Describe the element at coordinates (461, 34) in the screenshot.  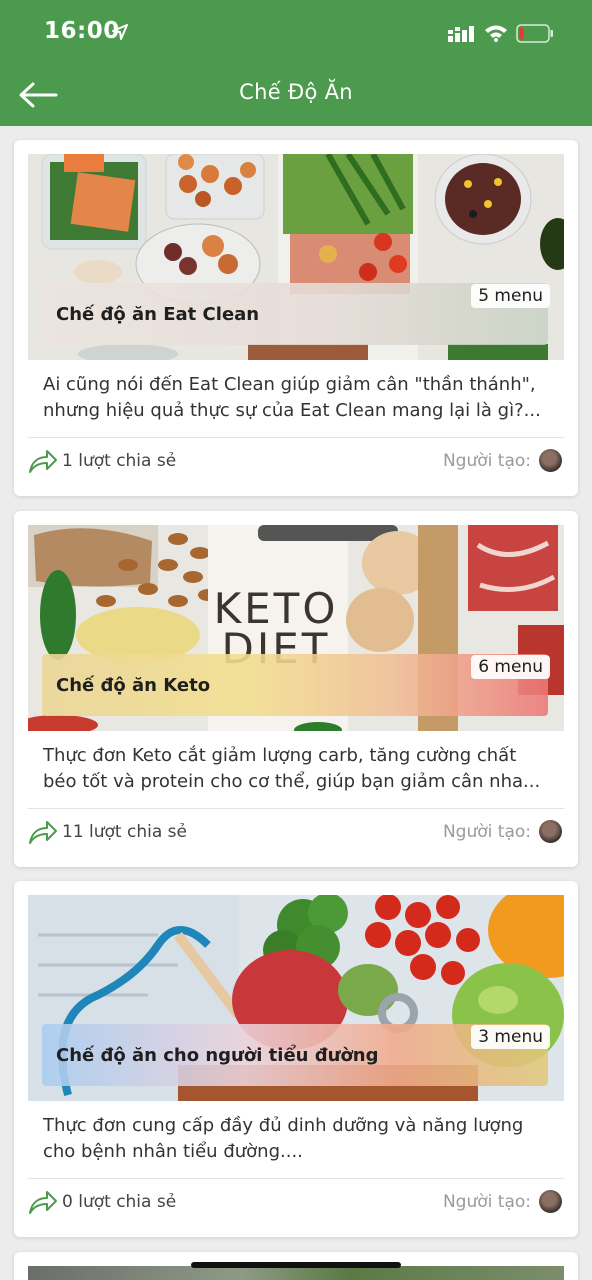
I see `signal-icon` at that location.